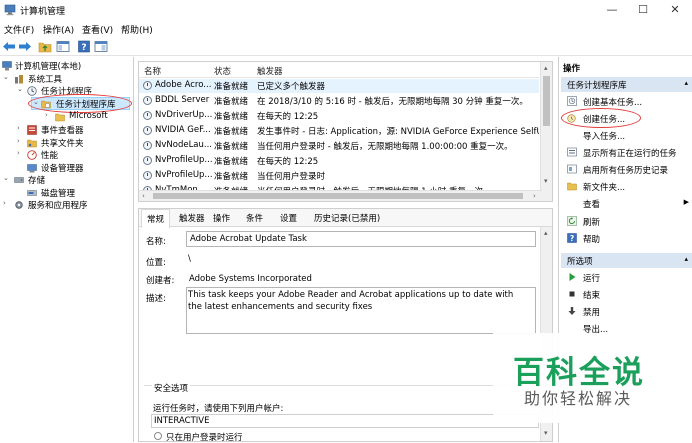 The height and width of the screenshot is (443, 692). Describe the element at coordinates (88, 117) in the screenshot. I see `tree-item-microsoft: › Microsoft` at that location.